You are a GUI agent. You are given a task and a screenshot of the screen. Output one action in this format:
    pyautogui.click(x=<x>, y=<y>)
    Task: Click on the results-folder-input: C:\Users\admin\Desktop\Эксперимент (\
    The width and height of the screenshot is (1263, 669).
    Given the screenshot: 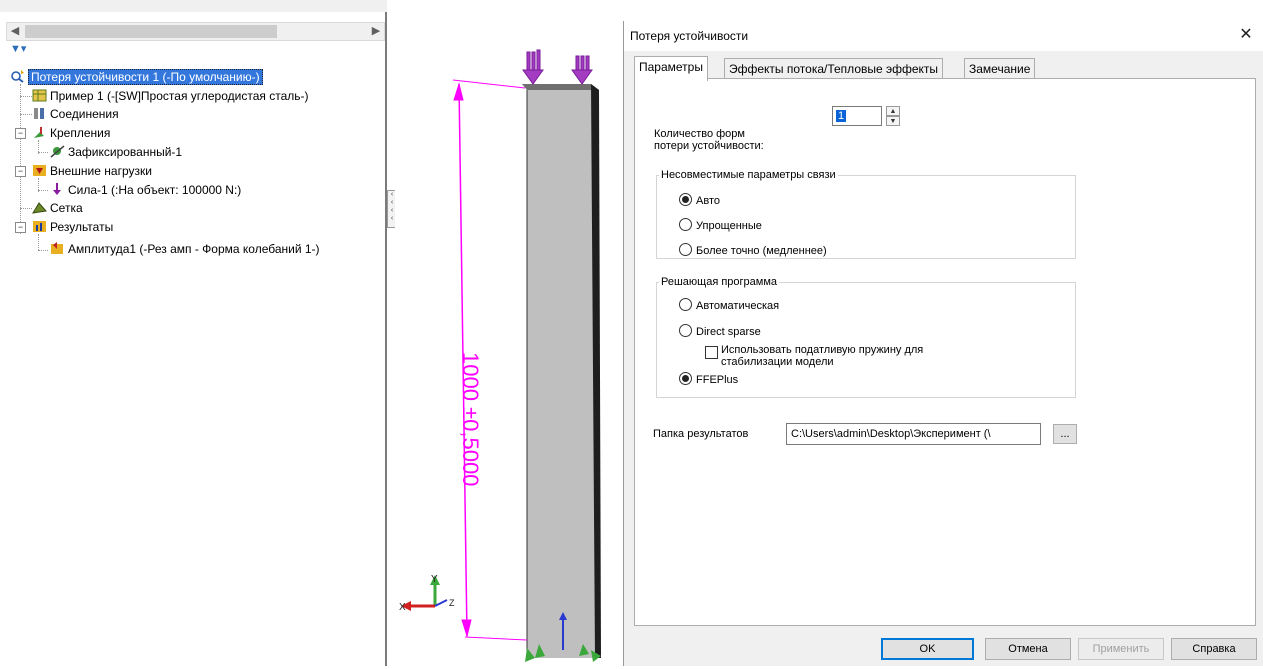 What is the action you would take?
    pyautogui.click(x=913, y=434)
    